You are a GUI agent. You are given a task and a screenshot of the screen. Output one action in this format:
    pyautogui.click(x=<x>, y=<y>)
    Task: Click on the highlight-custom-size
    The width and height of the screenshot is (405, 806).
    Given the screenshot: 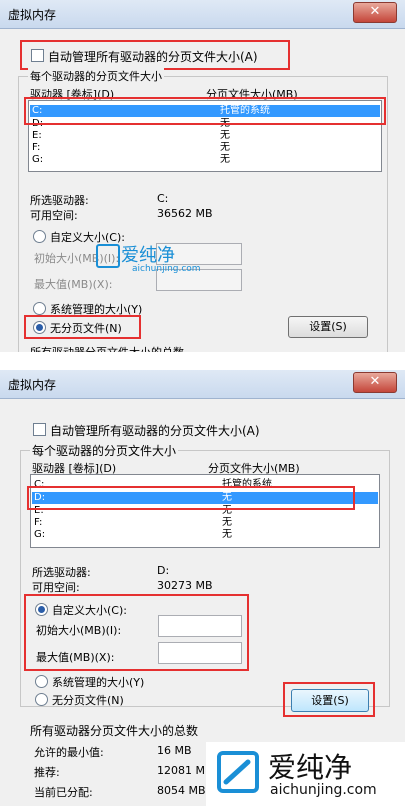 What is the action you would take?
    pyautogui.click(x=136, y=632)
    